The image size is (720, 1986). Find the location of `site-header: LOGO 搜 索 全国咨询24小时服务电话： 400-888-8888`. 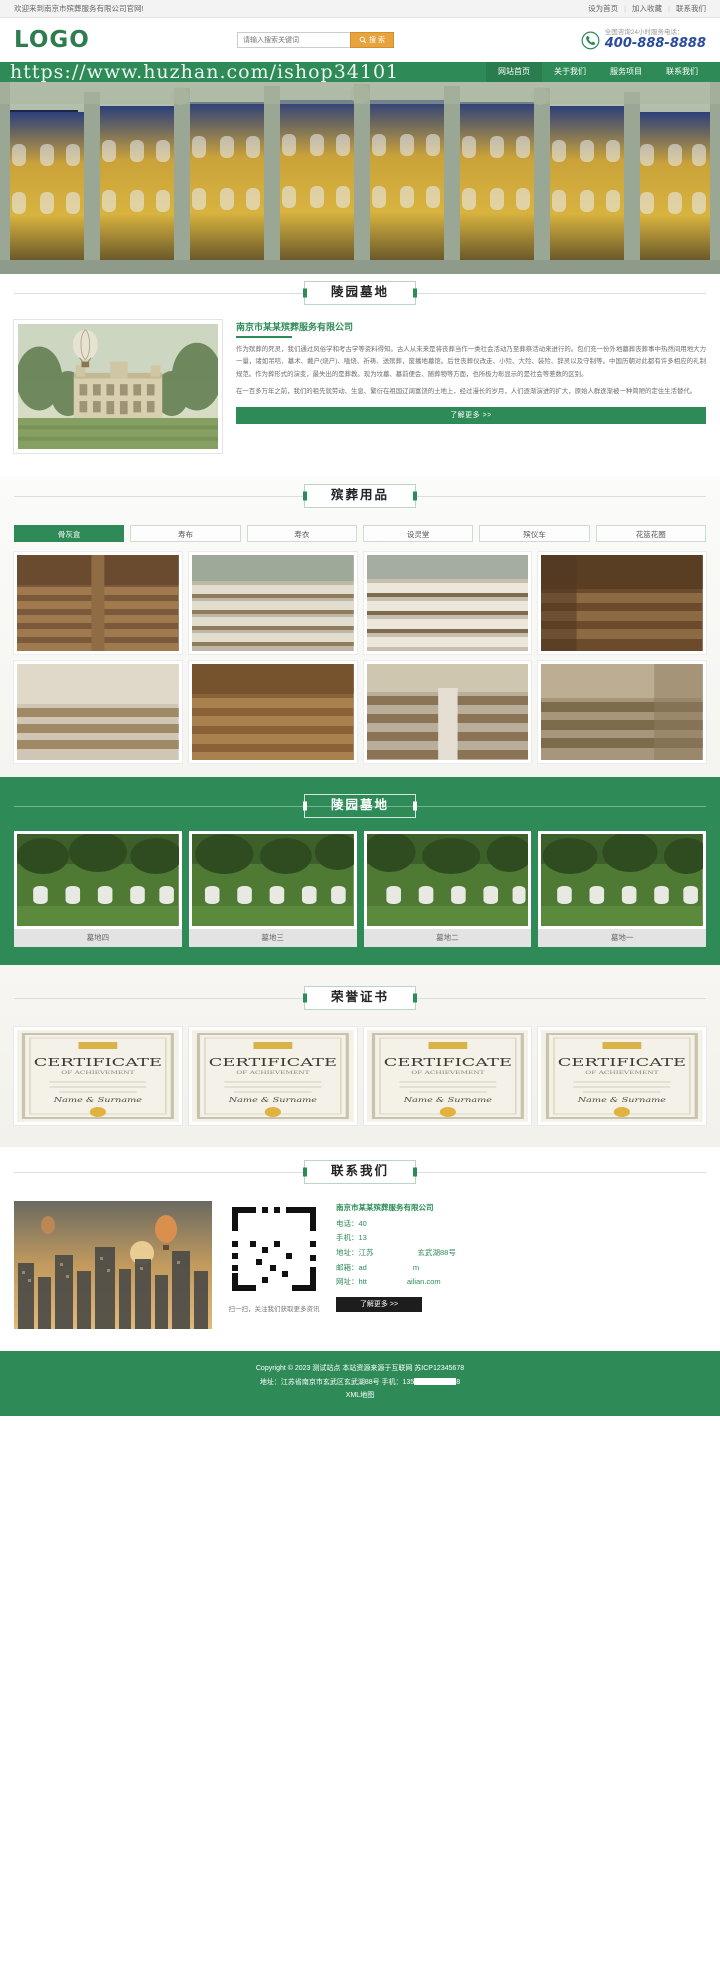

site-header: LOGO 搜 索 全国咨询24小时服务电话： 400-888-8888 is located at coordinates (360, 40).